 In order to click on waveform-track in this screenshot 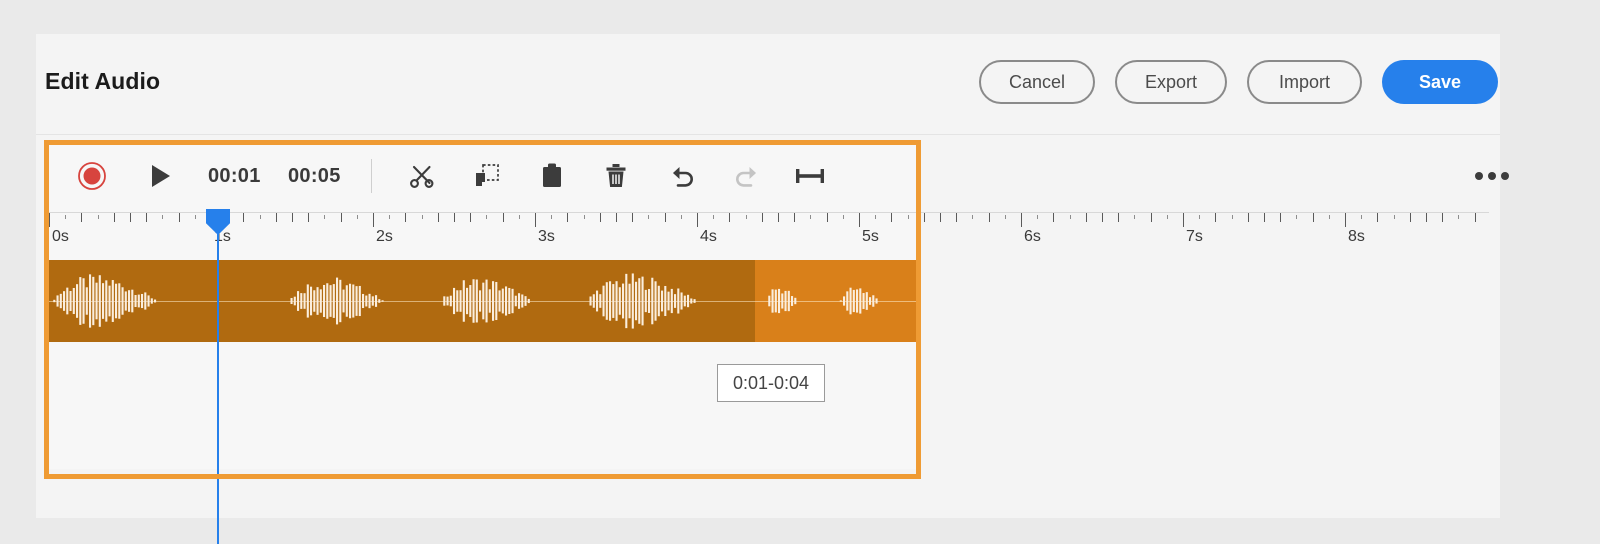, I will do `click(769, 301)`.